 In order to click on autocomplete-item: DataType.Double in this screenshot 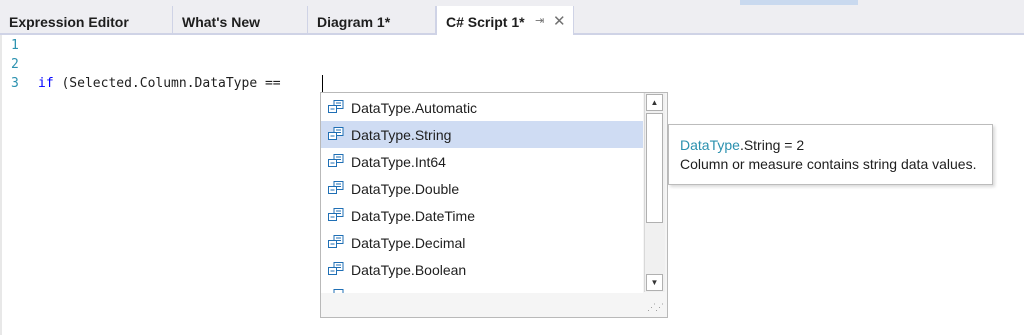, I will do `click(482, 188)`.